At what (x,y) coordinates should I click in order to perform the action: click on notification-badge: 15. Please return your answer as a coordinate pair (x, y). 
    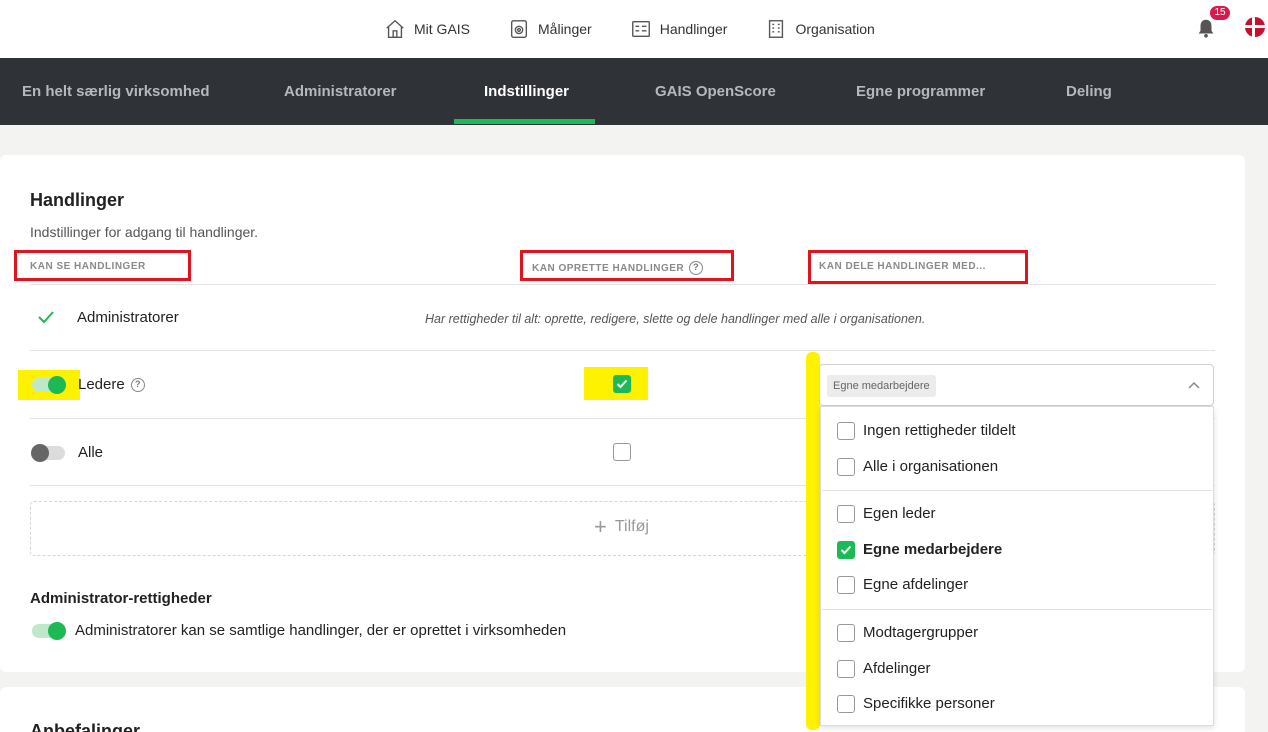
    Looking at the image, I should click on (1220, 13).